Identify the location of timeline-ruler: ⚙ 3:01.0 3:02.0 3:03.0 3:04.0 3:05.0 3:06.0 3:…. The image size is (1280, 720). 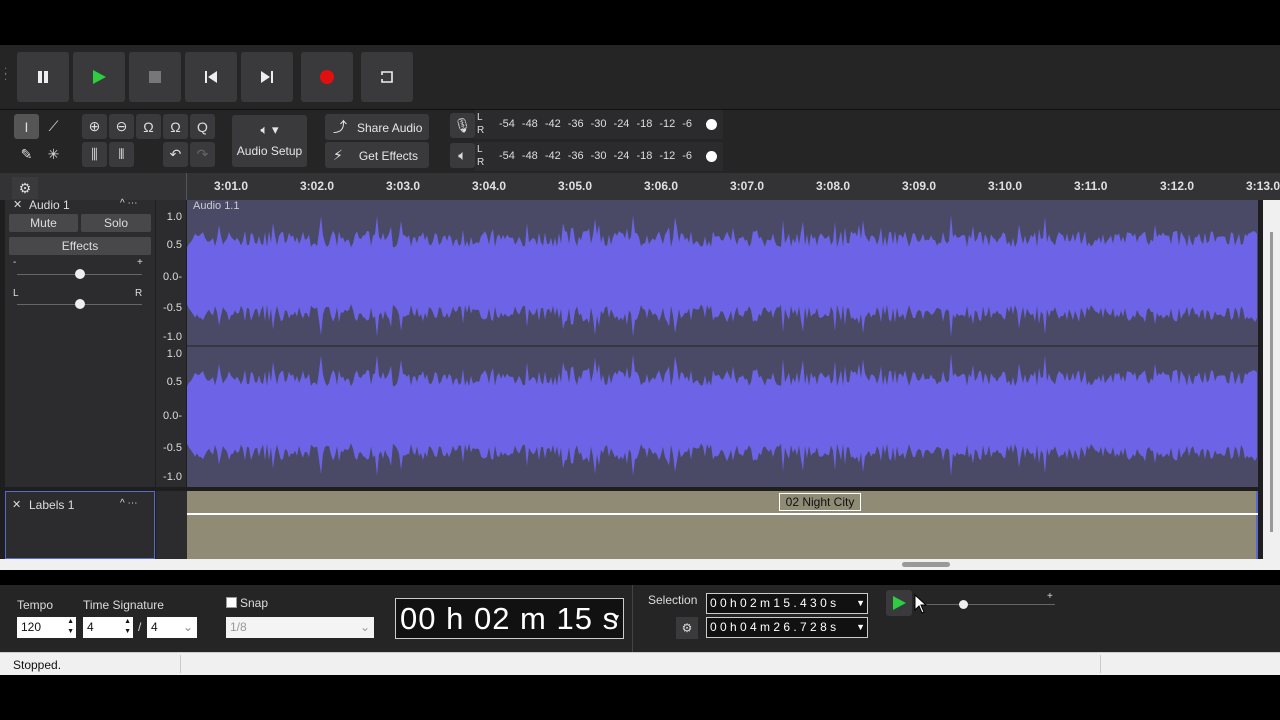
(640, 186).